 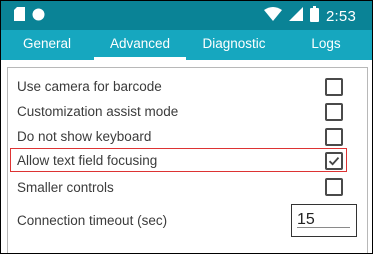 I want to click on tab-label: Advanced, so click(x=140, y=43).